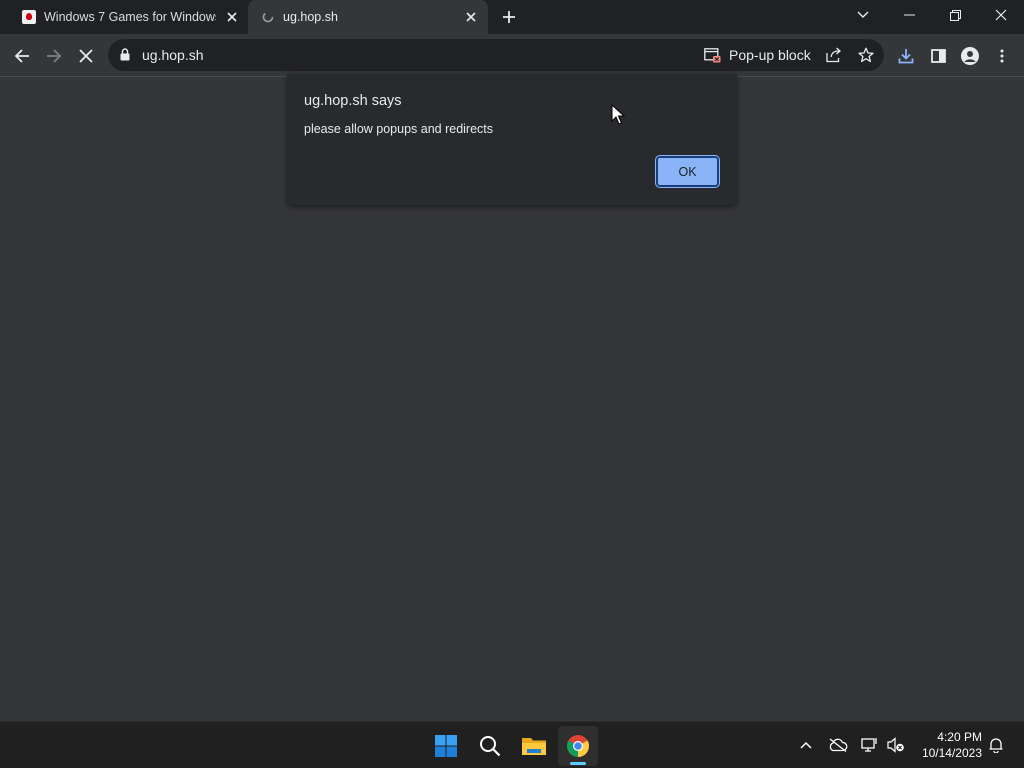  I want to click on network-button, so click(870, 745).